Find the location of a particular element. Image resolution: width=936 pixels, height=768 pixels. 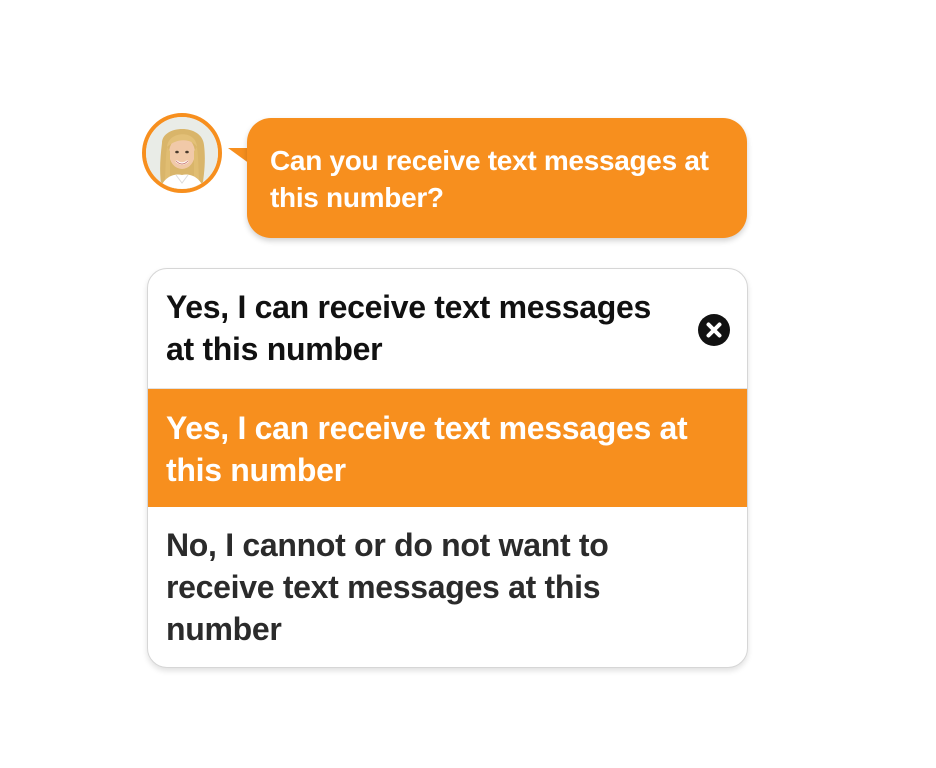

woman-portrait-avatar-icon is located at coordinates (182, 153).